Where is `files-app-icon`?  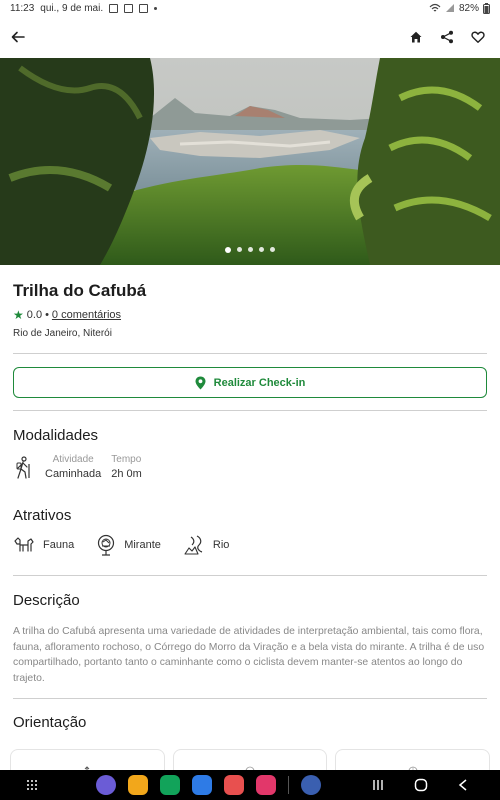 files-app-icon is located at coordinates (138, 785).